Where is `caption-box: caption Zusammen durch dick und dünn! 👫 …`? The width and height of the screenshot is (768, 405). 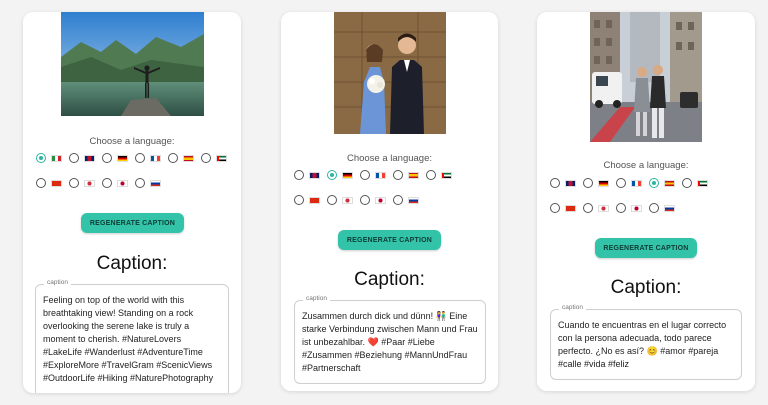 caption-box: caption Zusammen durch dick und dünn! 👫 … is located at coordinates (390, 339).